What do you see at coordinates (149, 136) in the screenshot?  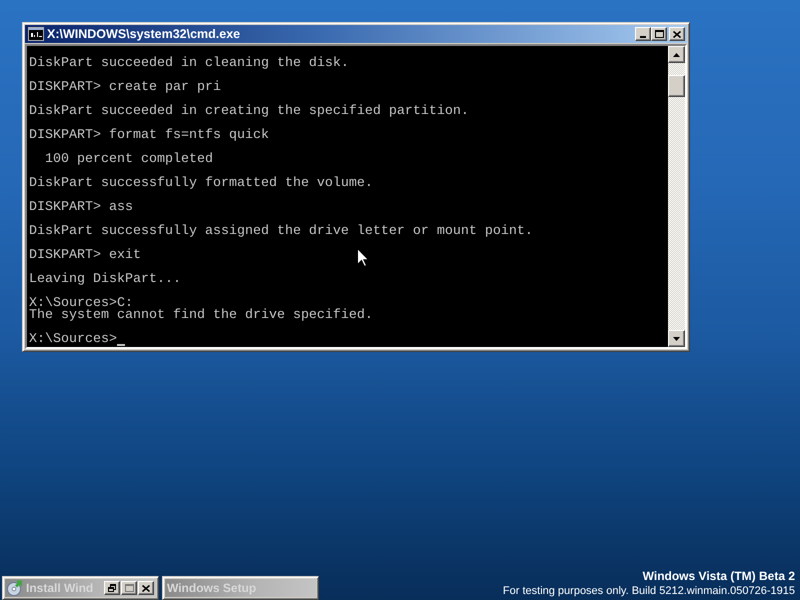 I see `console-line: DISKPART> format fs=ntfs quick` at bounding box center [149, 136].